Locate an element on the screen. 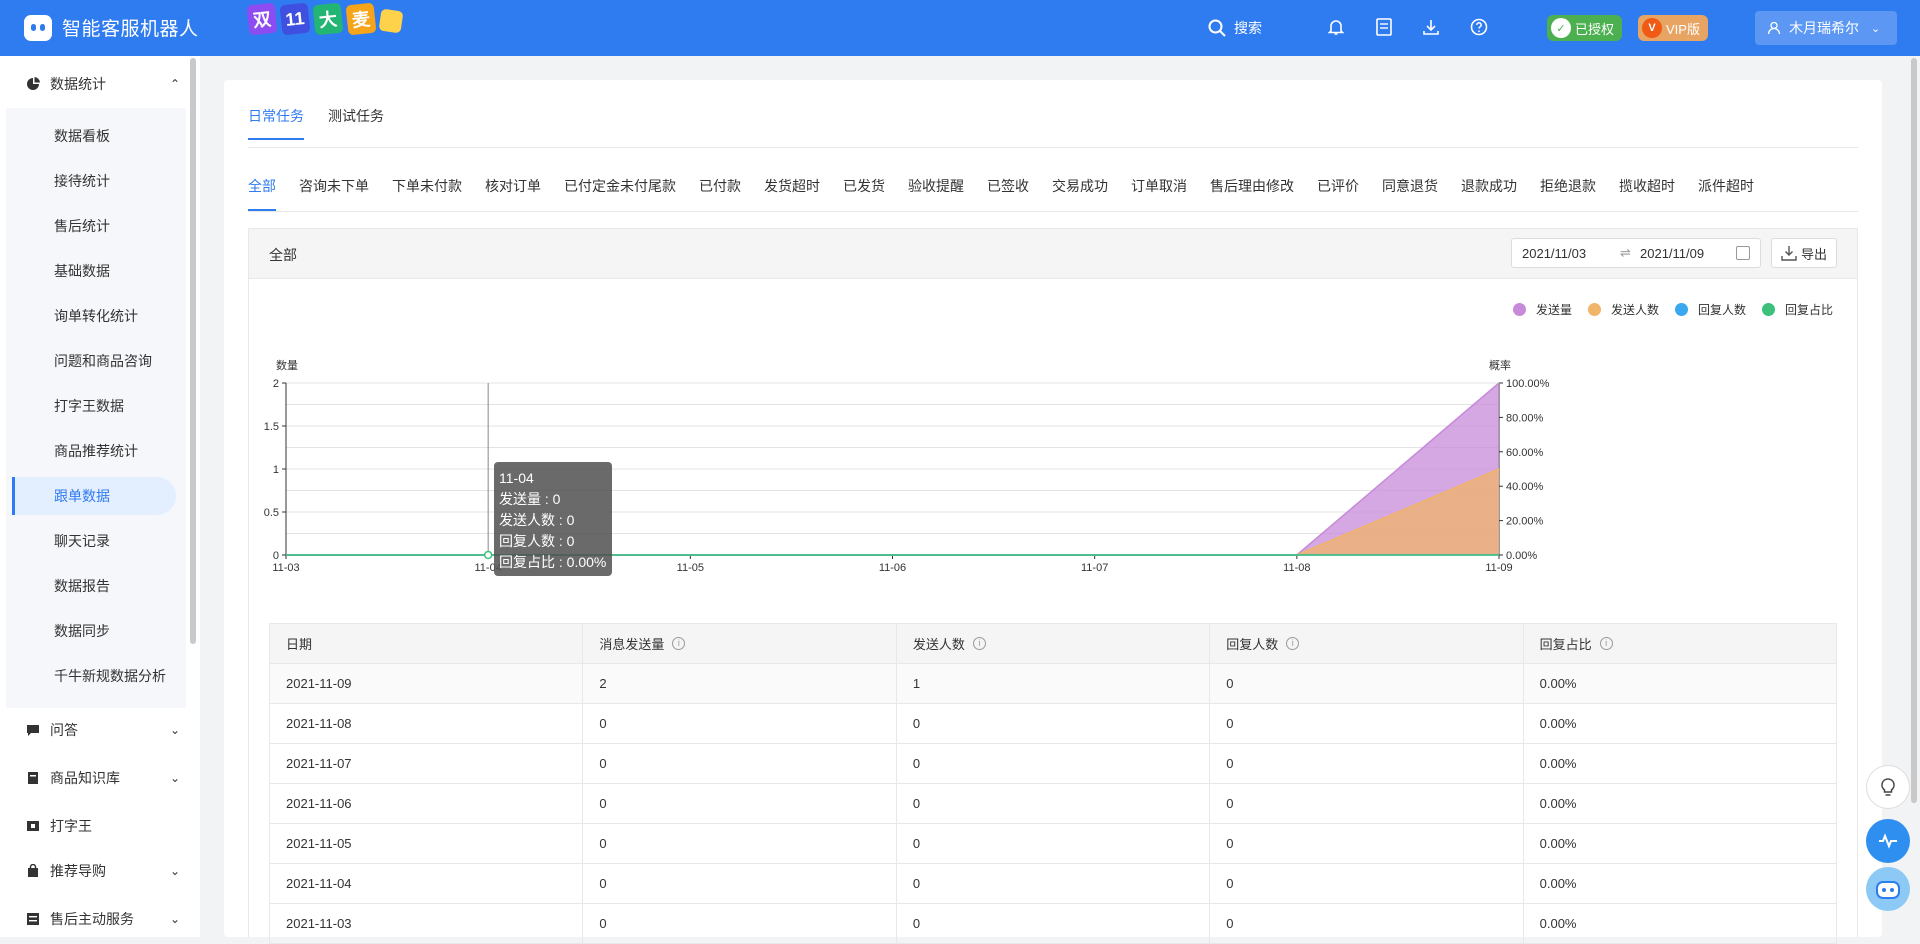 The image size is (1920, 944). tab-status: 已付定金未付尾款 is located at coordinates (620, 193).